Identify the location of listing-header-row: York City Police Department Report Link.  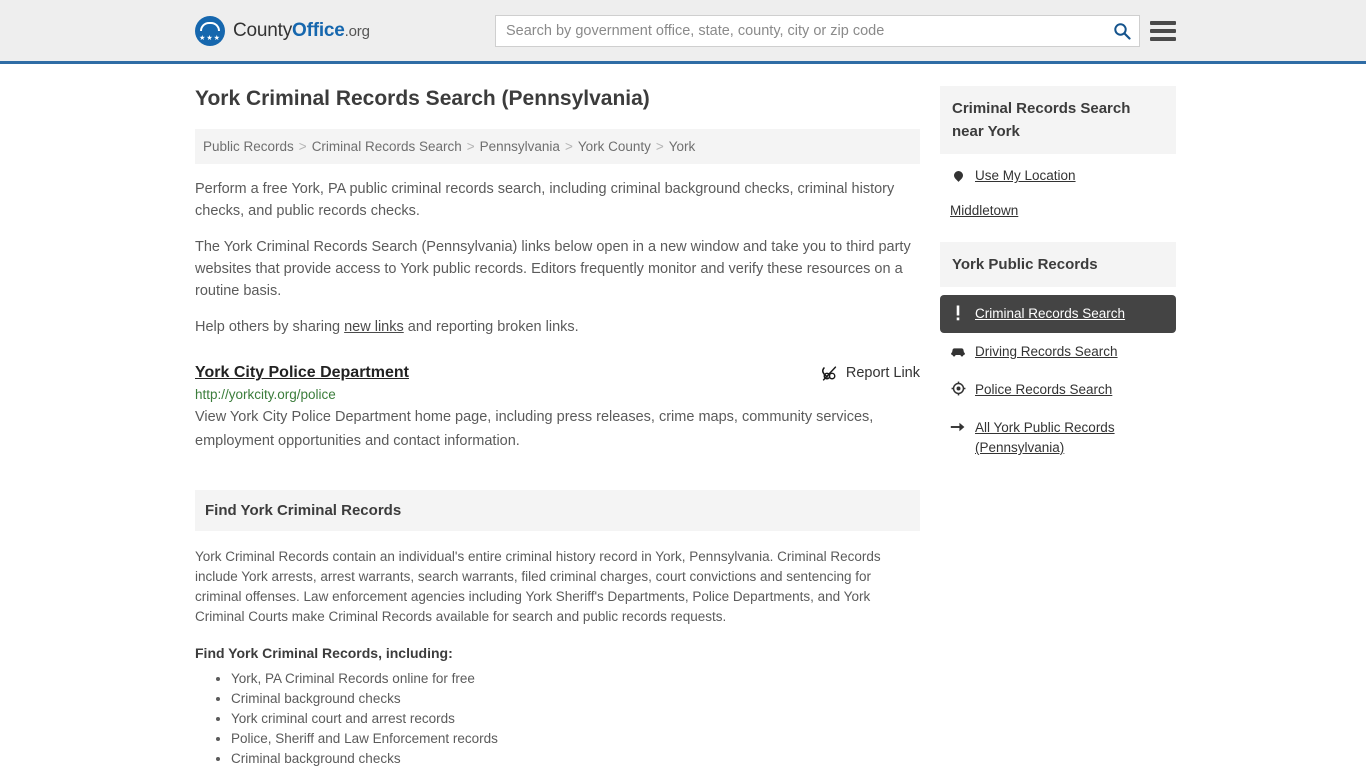
(557, 373).